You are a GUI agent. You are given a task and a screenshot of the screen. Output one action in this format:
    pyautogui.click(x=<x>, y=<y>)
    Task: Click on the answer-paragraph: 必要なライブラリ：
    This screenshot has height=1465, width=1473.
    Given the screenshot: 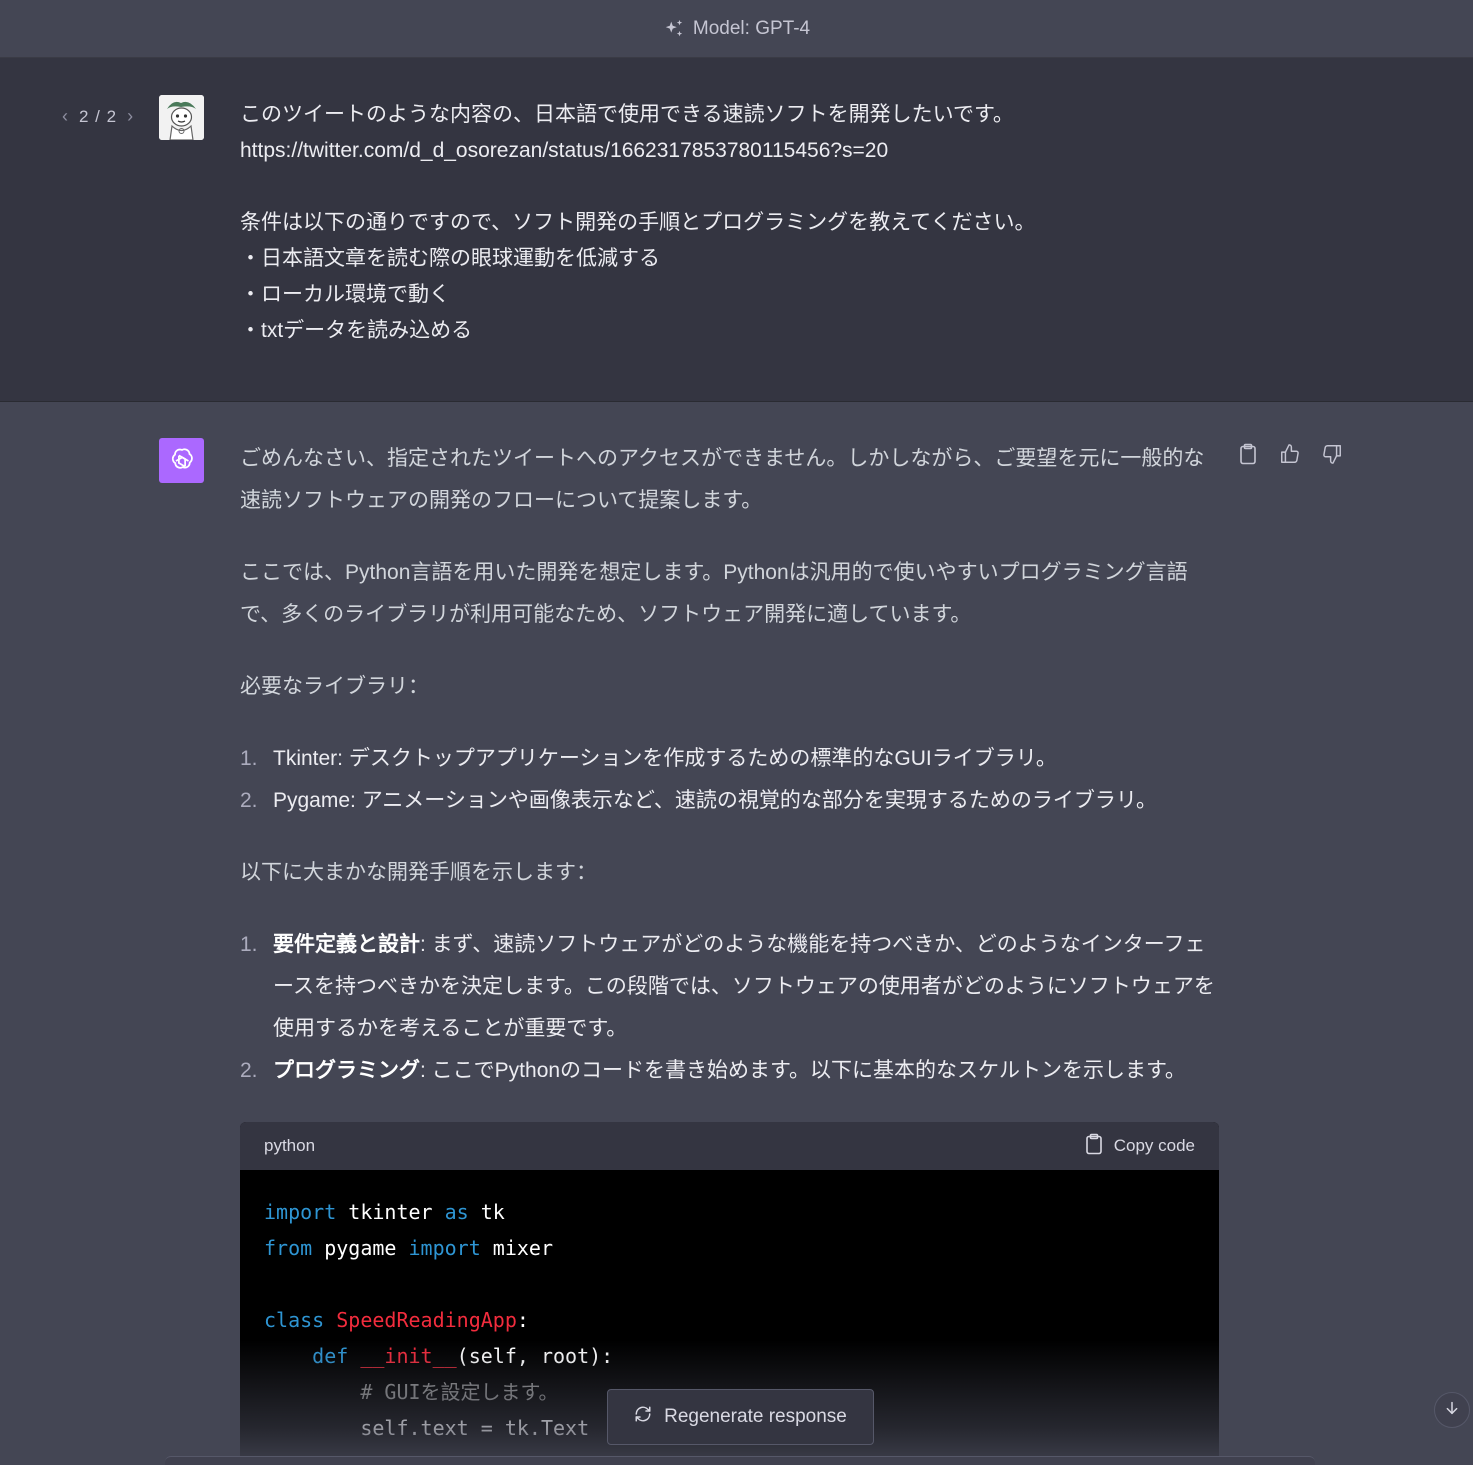 What is the action you would take?
    pyautogui.click(x=334, y=686)
    